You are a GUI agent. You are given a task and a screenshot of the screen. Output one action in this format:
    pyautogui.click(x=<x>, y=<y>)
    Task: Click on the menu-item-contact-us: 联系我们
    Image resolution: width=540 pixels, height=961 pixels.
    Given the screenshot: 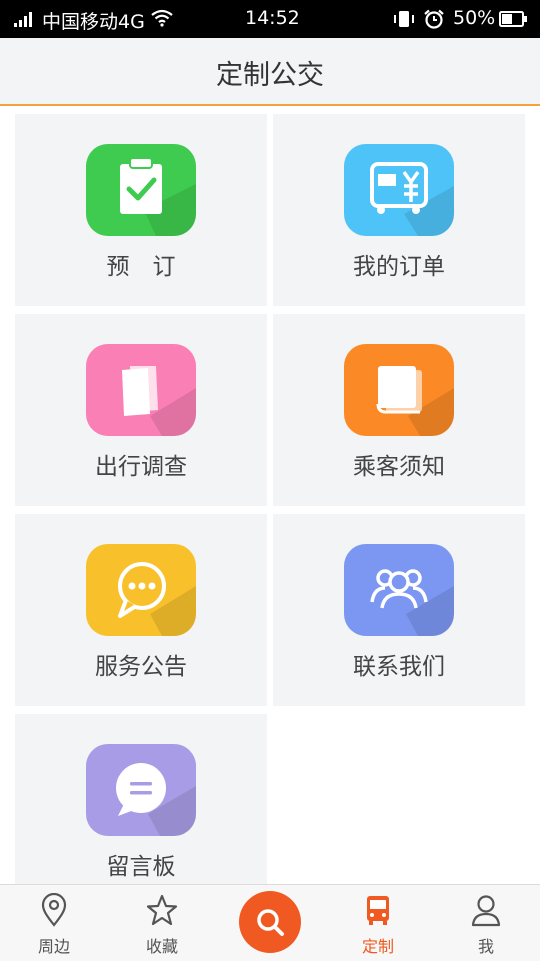 What is the action you would take?
    pyautogui.click(x=399, y=610)
    